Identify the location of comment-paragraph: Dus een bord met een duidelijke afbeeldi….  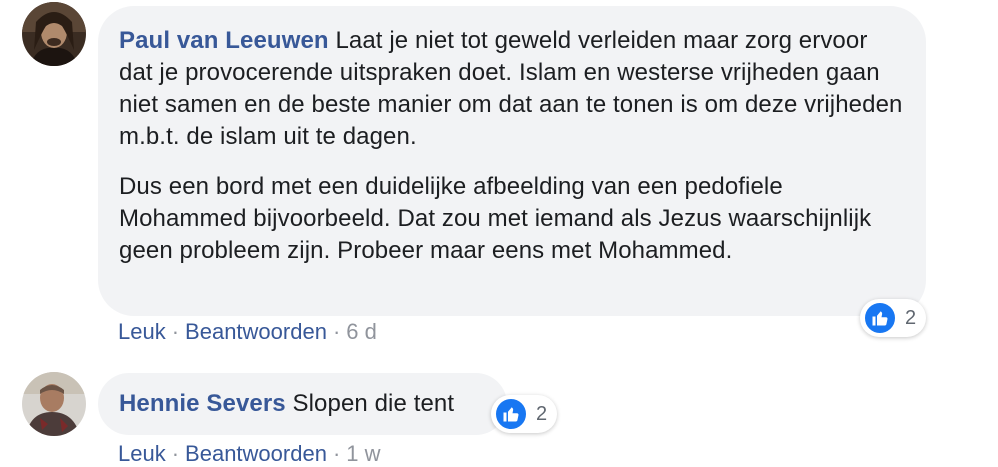
(495, 218).